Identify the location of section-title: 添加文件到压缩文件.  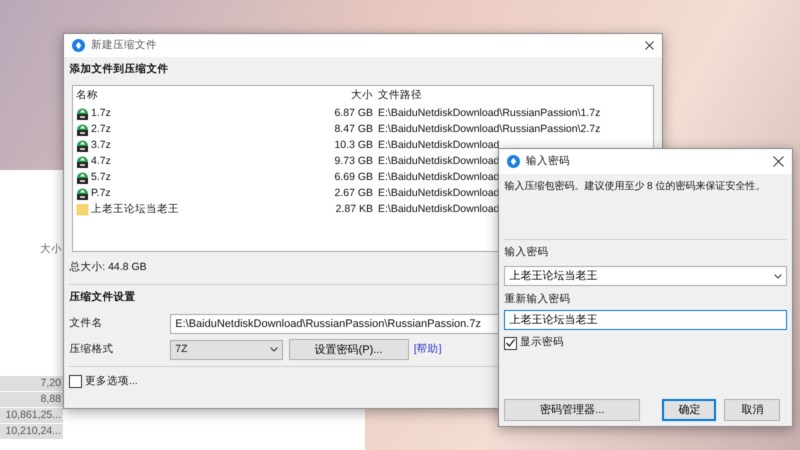
(118, 69).